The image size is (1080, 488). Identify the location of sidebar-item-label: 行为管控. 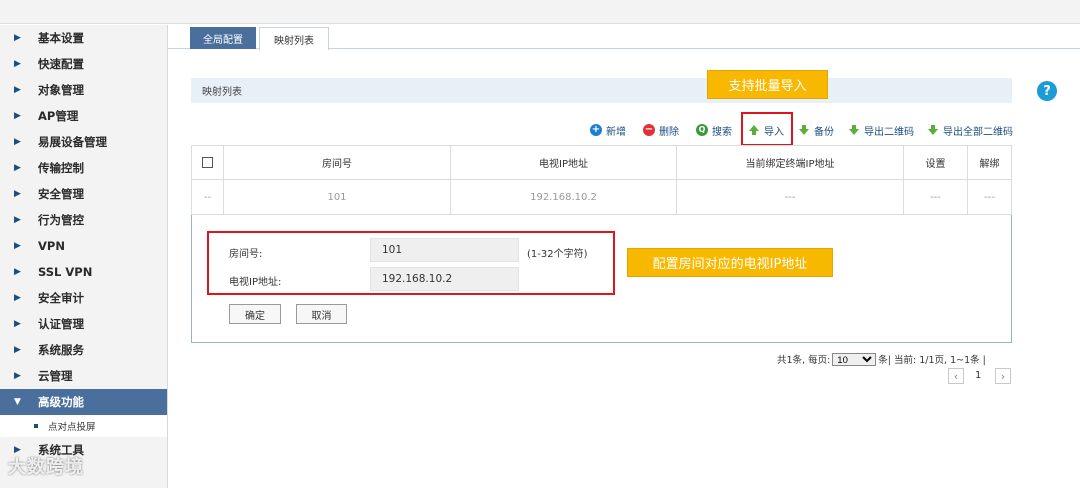
(61, 220).